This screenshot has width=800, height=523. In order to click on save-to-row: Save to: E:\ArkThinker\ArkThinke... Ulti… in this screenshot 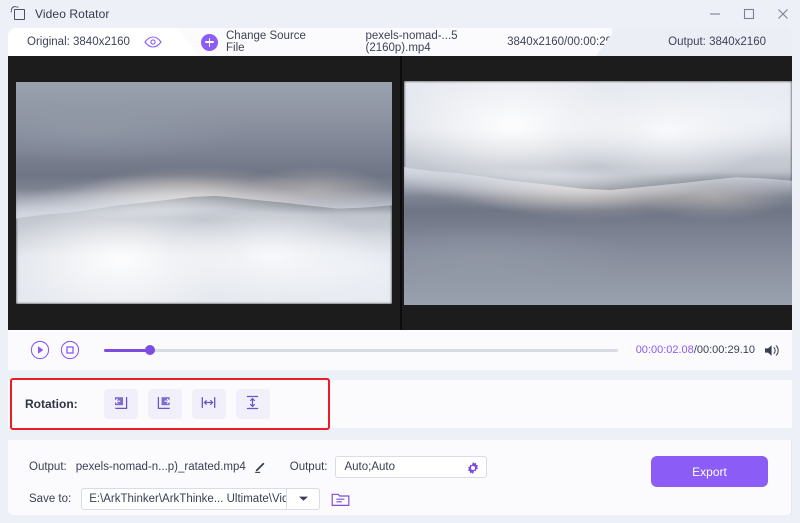, I will do `click(179, 499)`.